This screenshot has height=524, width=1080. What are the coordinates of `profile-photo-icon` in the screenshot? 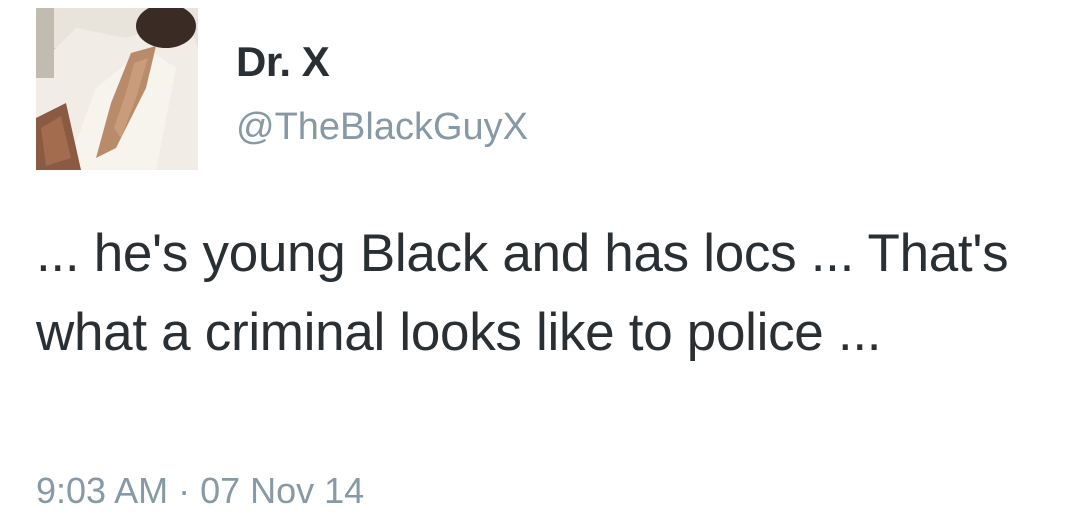 It's located at (117, 89).